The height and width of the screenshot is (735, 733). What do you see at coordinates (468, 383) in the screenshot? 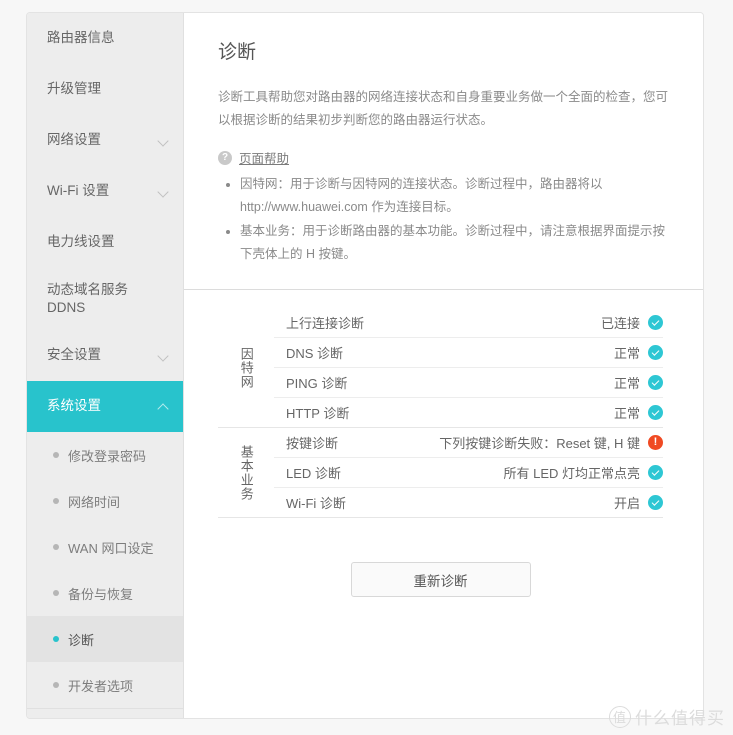
I see `table-row: PING 诊断 正常` at bounding box center [468, 383].